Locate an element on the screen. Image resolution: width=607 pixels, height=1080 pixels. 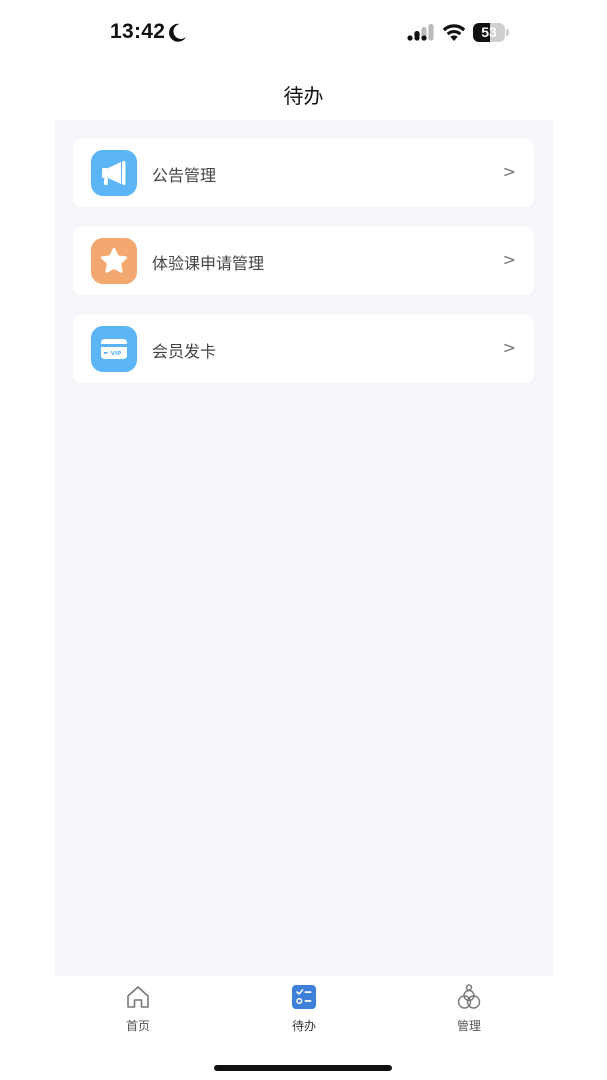
vip-card-icon: VIP is located at coordinates (114, 349).